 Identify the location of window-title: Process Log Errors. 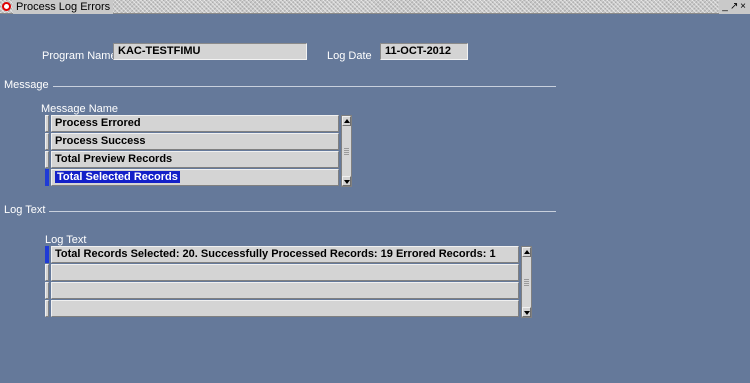
(63, 7).